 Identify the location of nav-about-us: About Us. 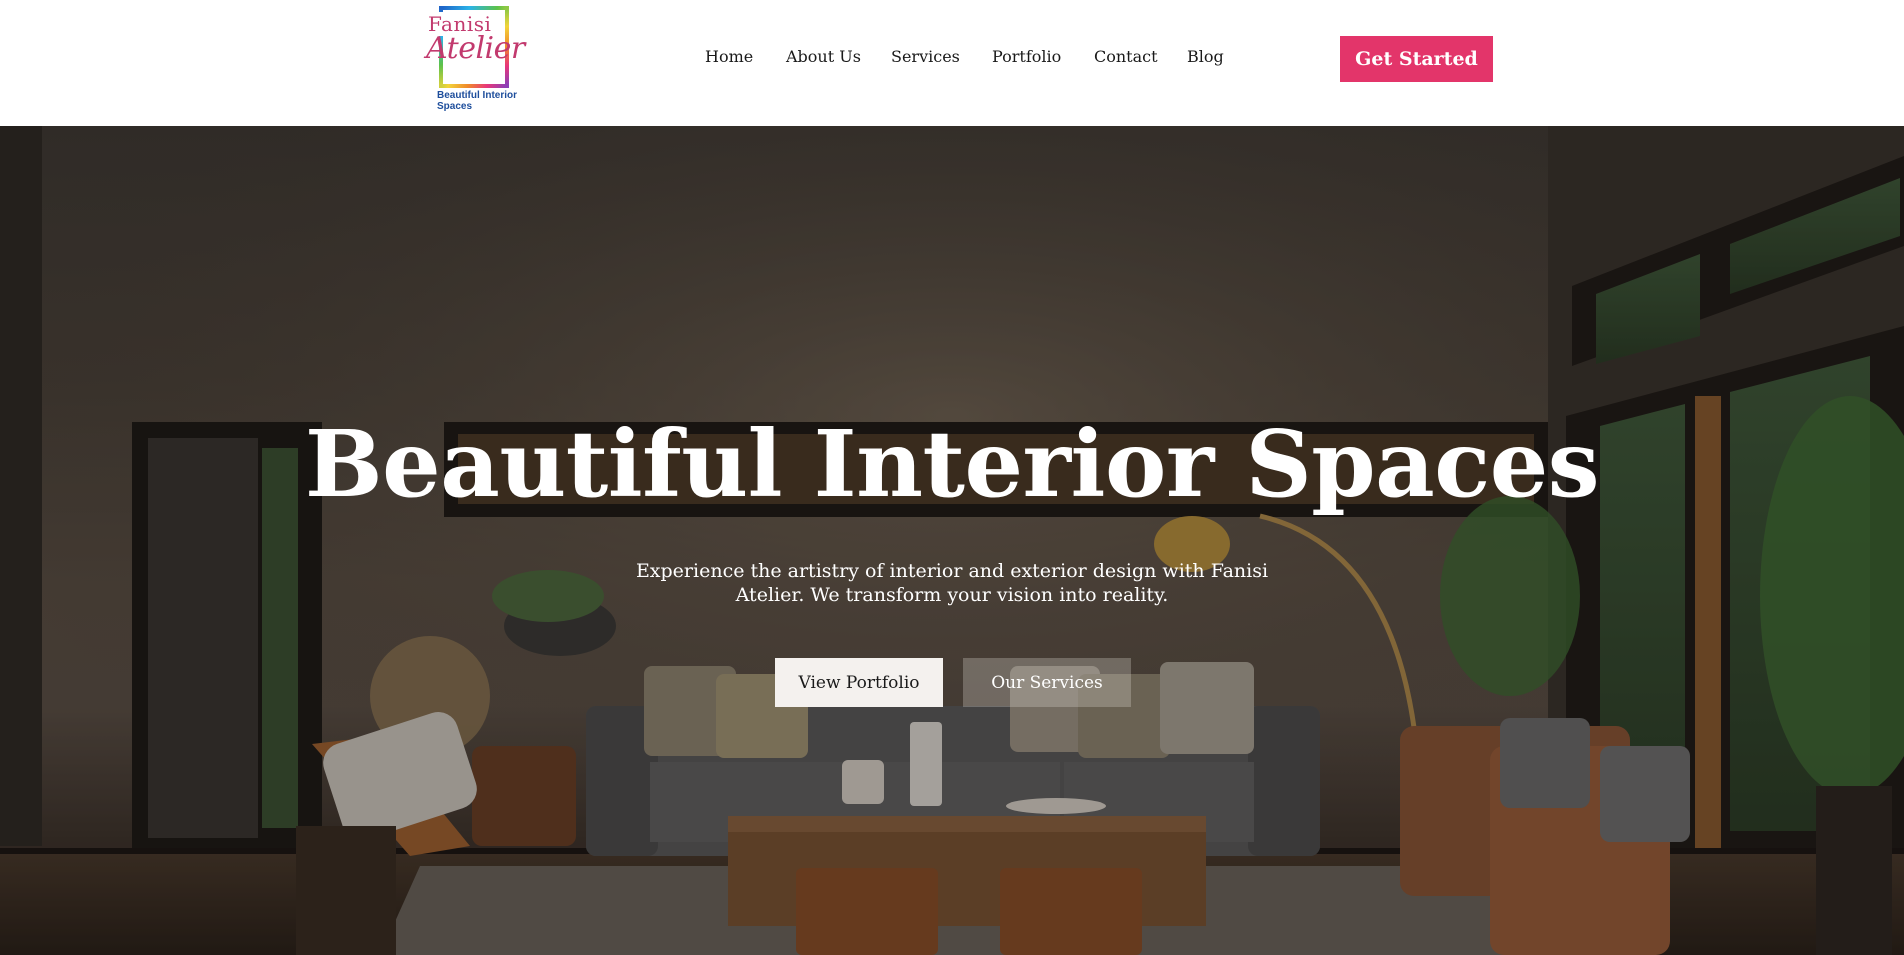
(823, 56).